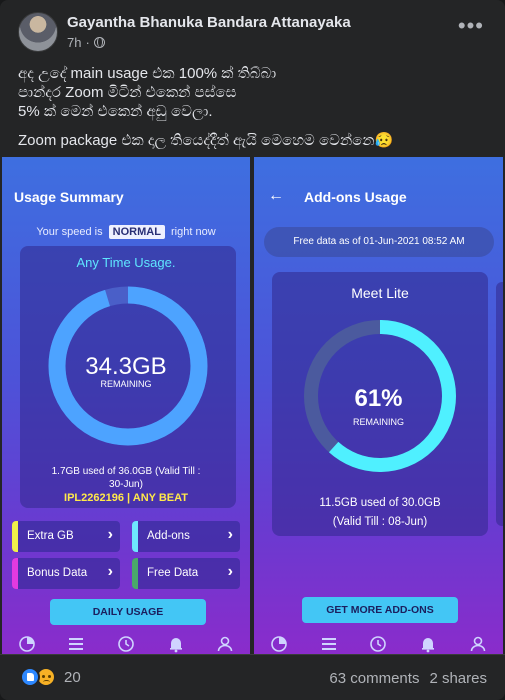 The width and height of the screenshot is (505, 700). Describe the element at coordinates (458, 678) in the screenshot. I see `shares-link: 2 shares` at that location.